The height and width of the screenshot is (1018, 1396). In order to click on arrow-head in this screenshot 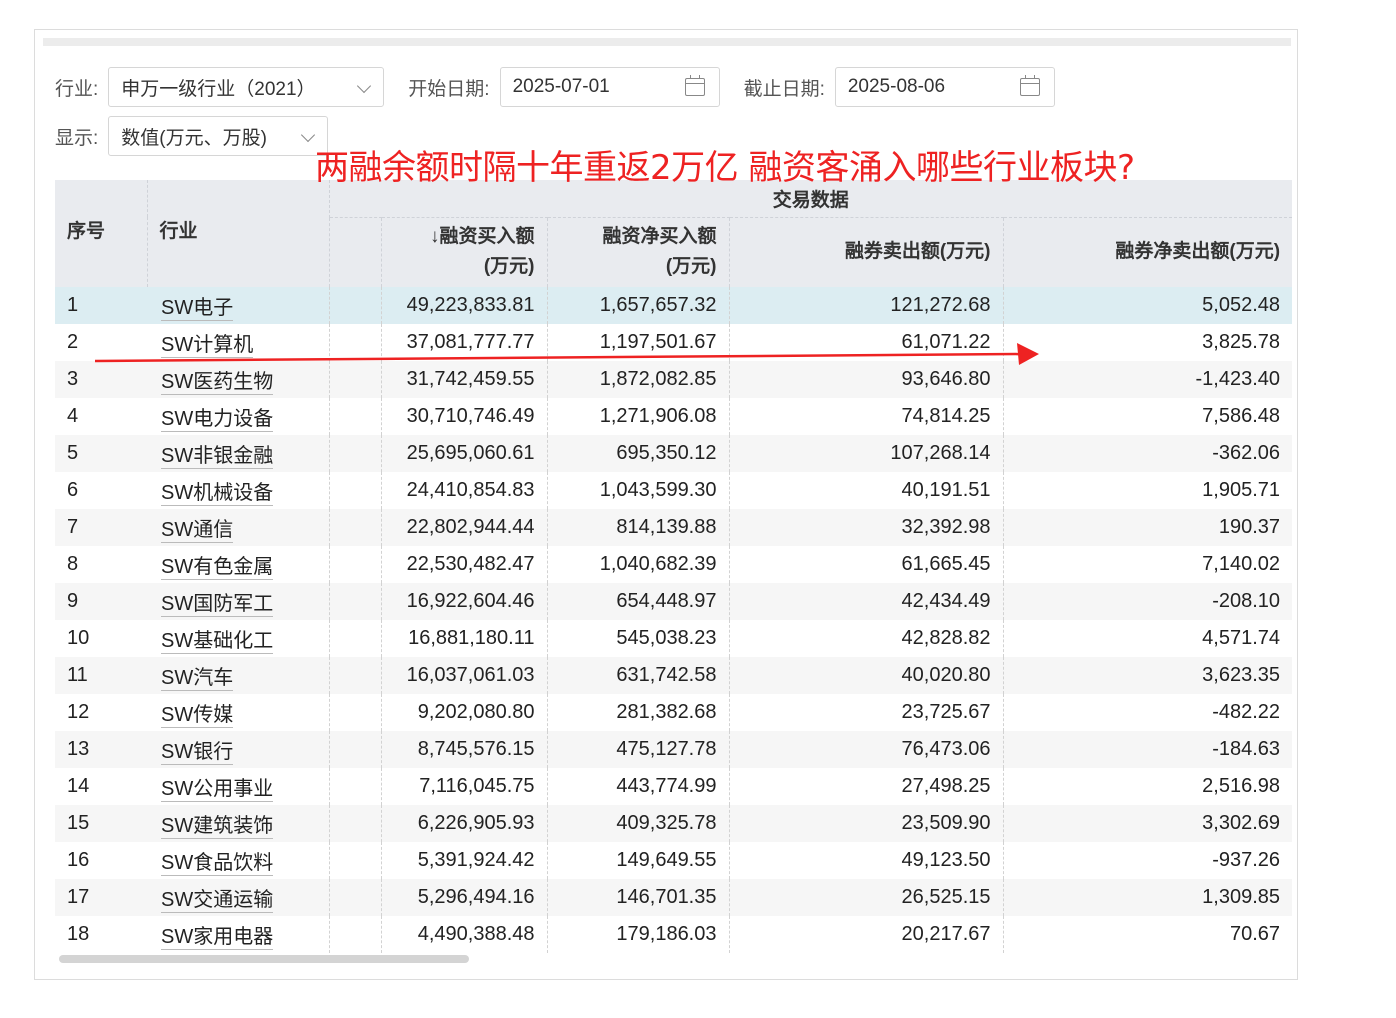, I will do `click(1028, 354)`.